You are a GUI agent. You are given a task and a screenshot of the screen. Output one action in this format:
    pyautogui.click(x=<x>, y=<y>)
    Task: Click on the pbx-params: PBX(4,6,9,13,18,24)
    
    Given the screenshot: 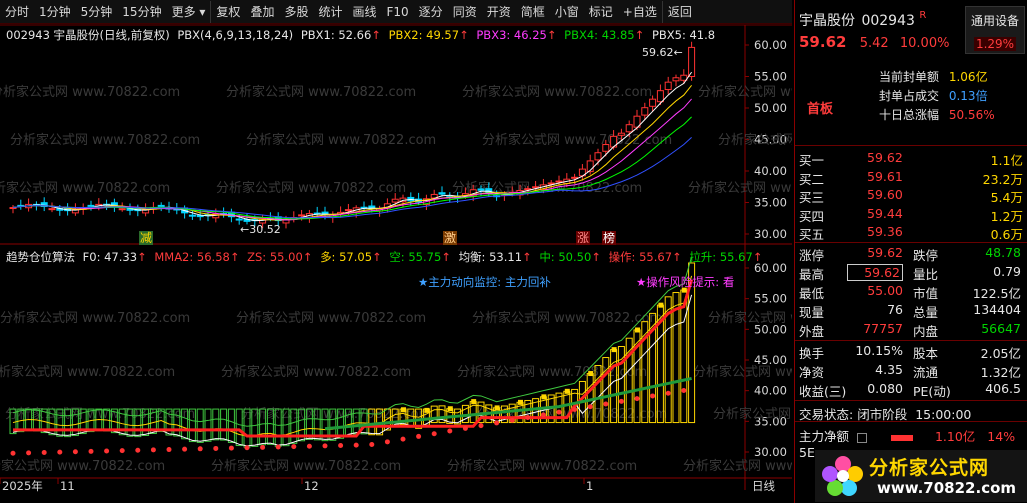 What is the action you would take?
    pyautogui.click(x=235, y=35)
    